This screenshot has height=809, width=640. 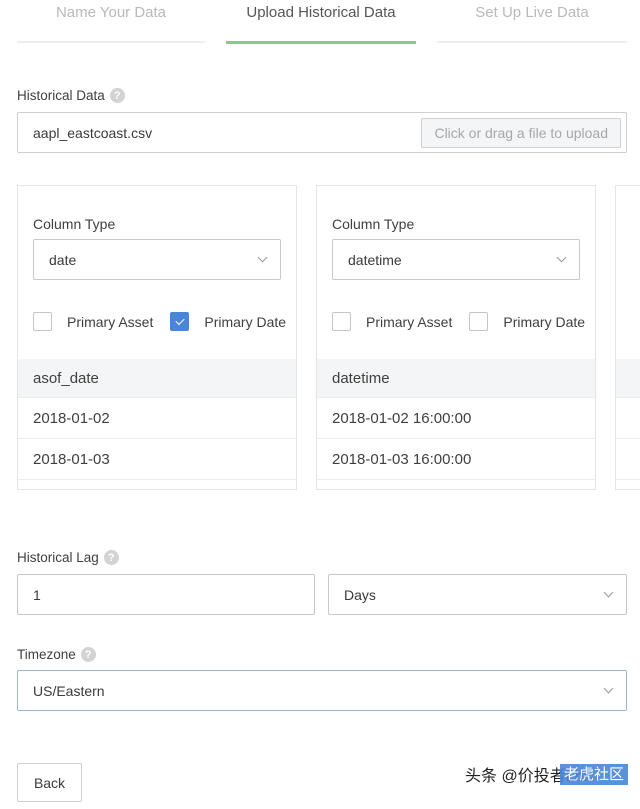 What do you see at coordinates (37, 594) in the screenshot?
I see `historical-lag-value: 1` at bounding box center [37, 594].